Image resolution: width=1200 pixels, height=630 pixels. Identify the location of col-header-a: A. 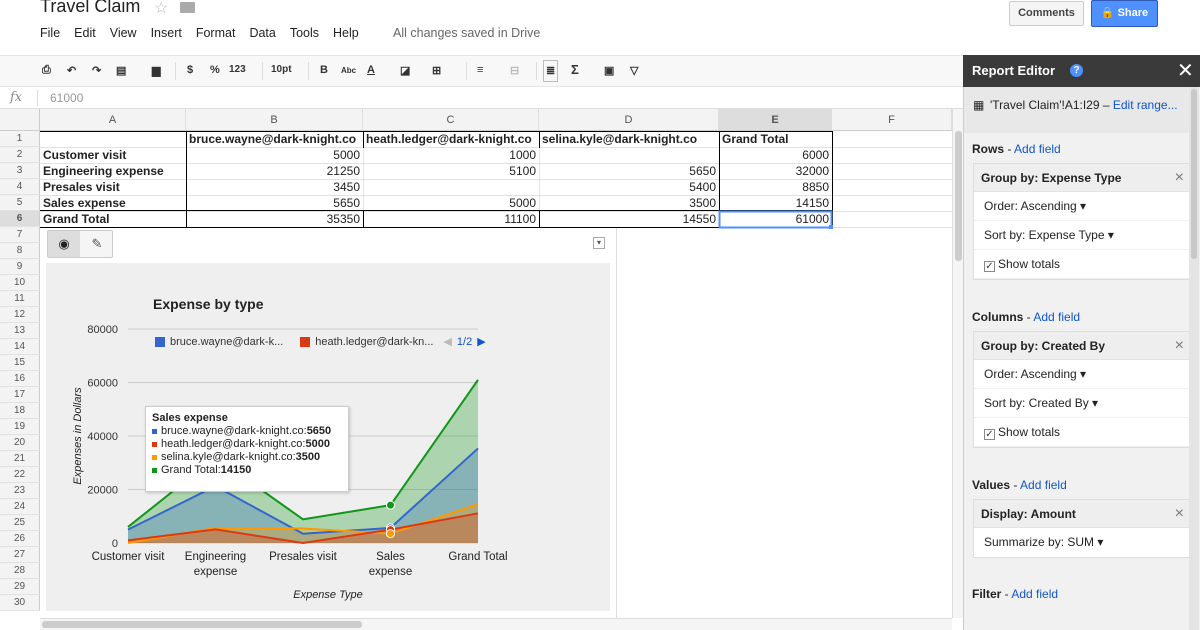
(113, 120).